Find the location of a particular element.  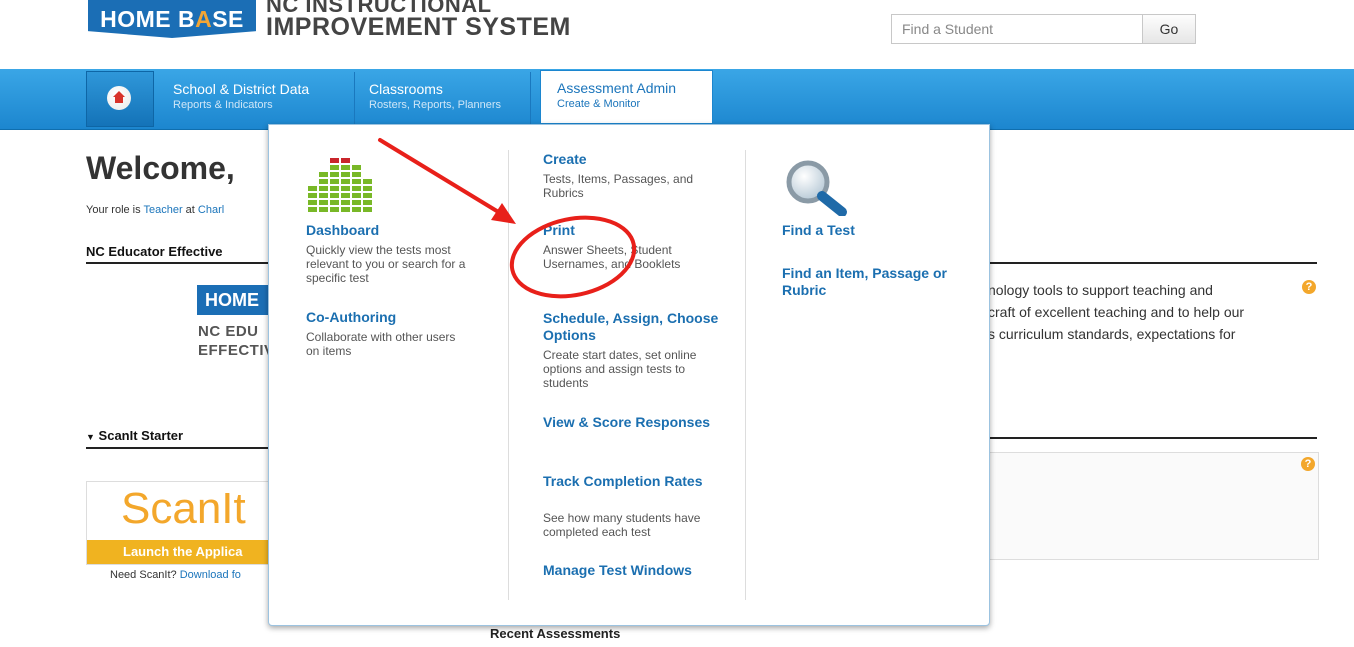

menu-create-desc: Tests, Items, Passages, and Rubrics is located at coordinates (618, 186).